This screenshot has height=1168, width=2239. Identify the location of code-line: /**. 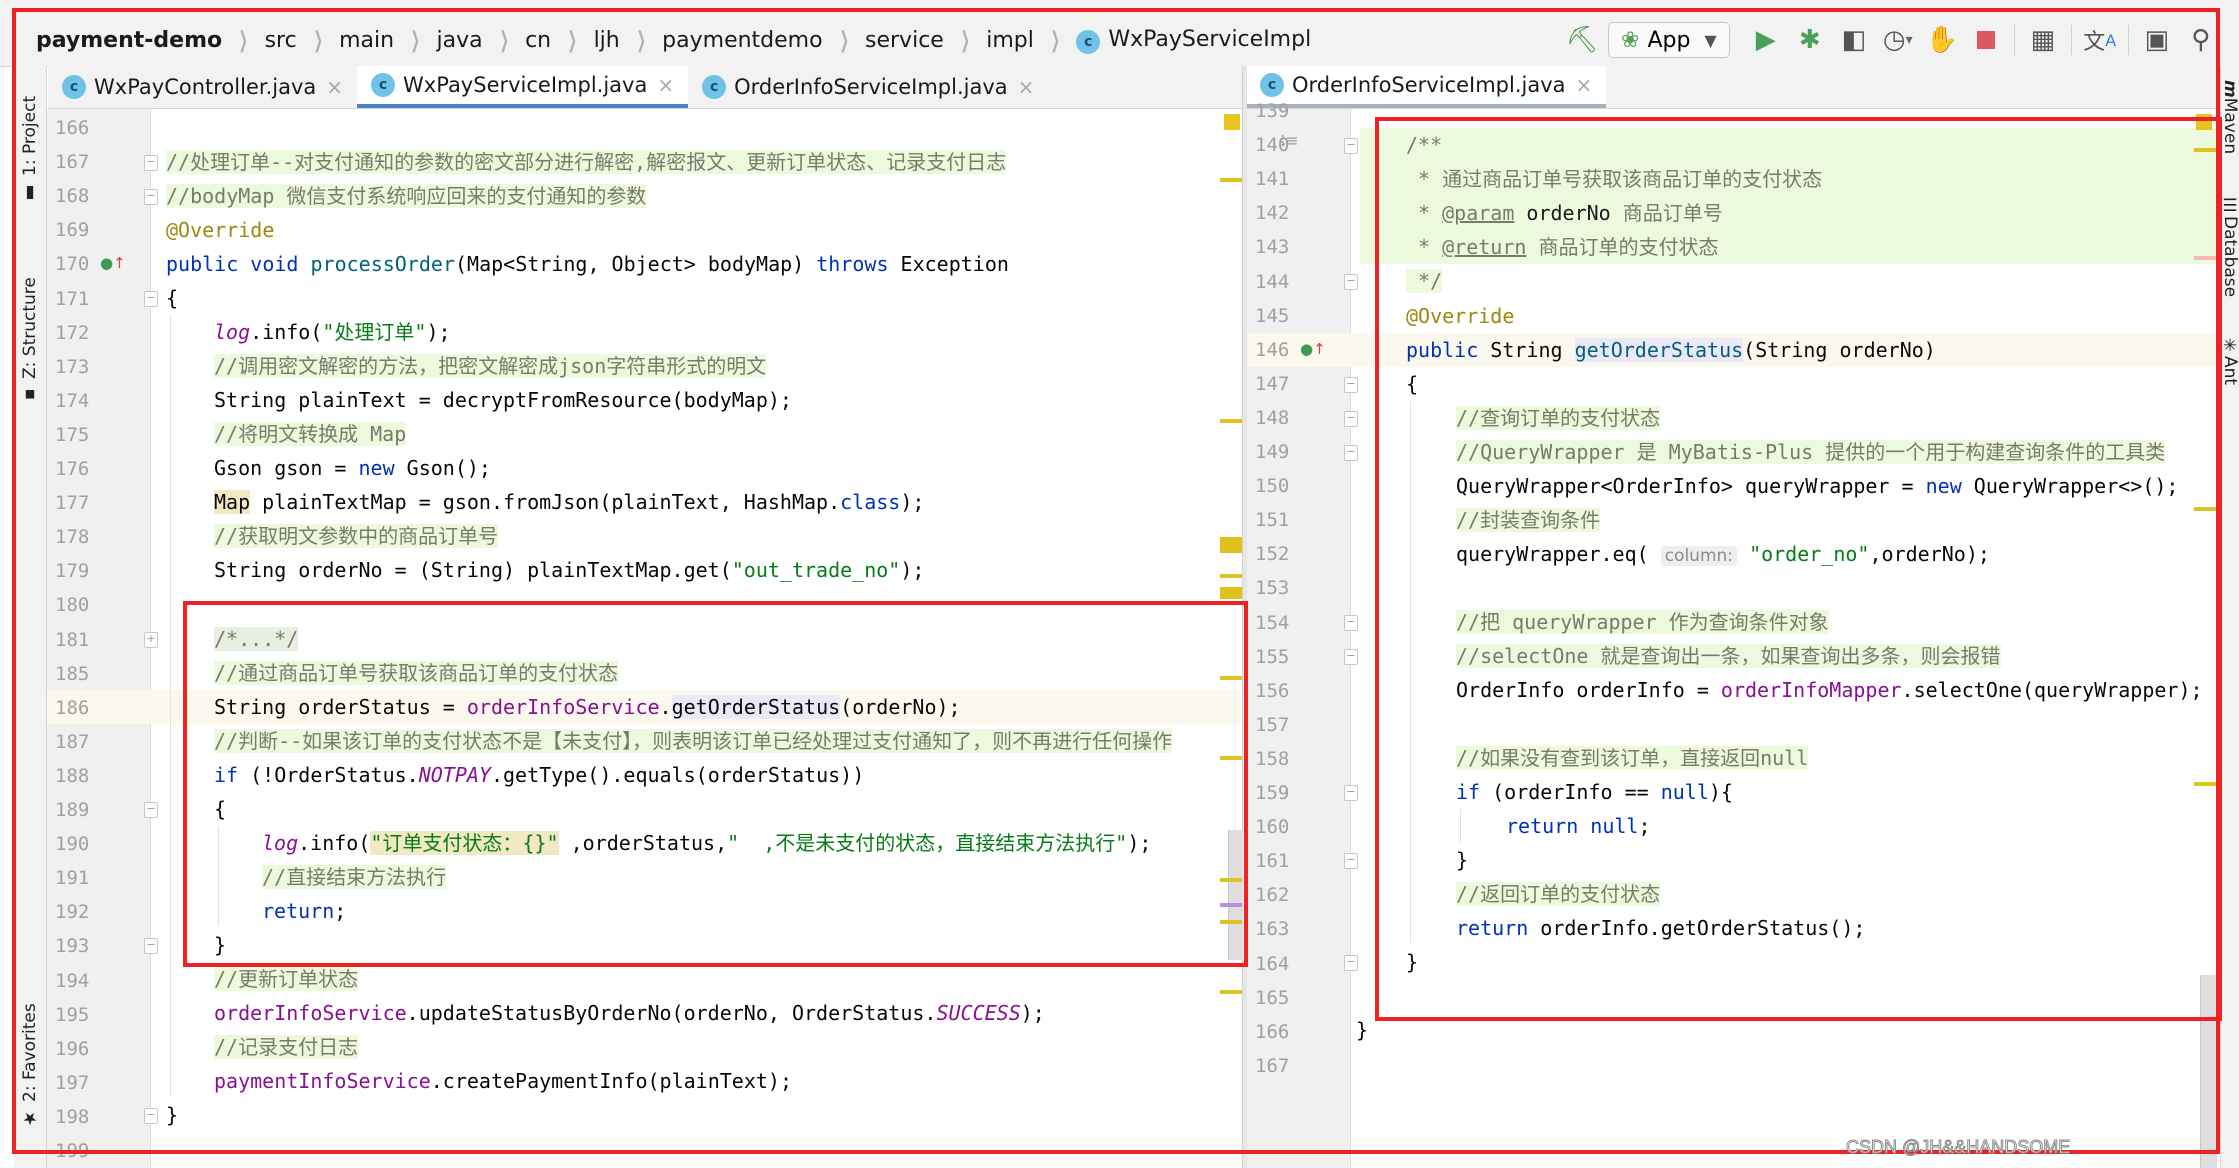
(1424, 145).